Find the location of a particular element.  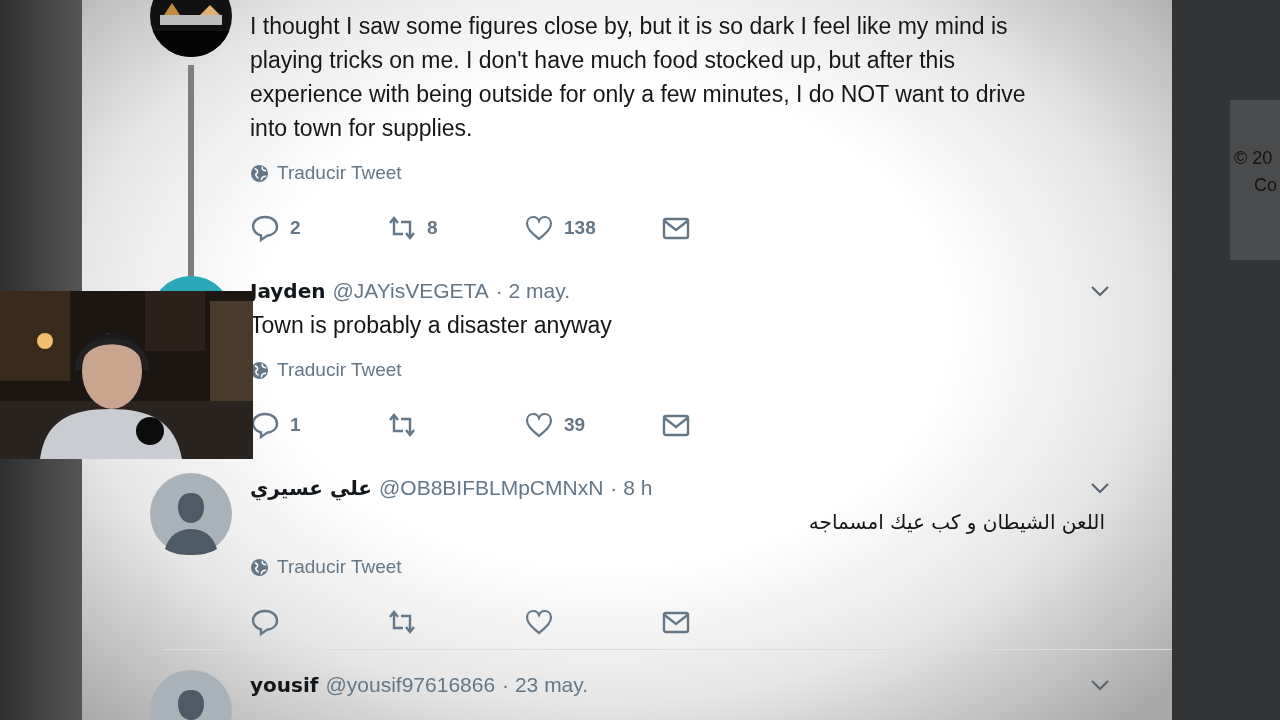

action-count: 138 is located at coordinates (580, 228).